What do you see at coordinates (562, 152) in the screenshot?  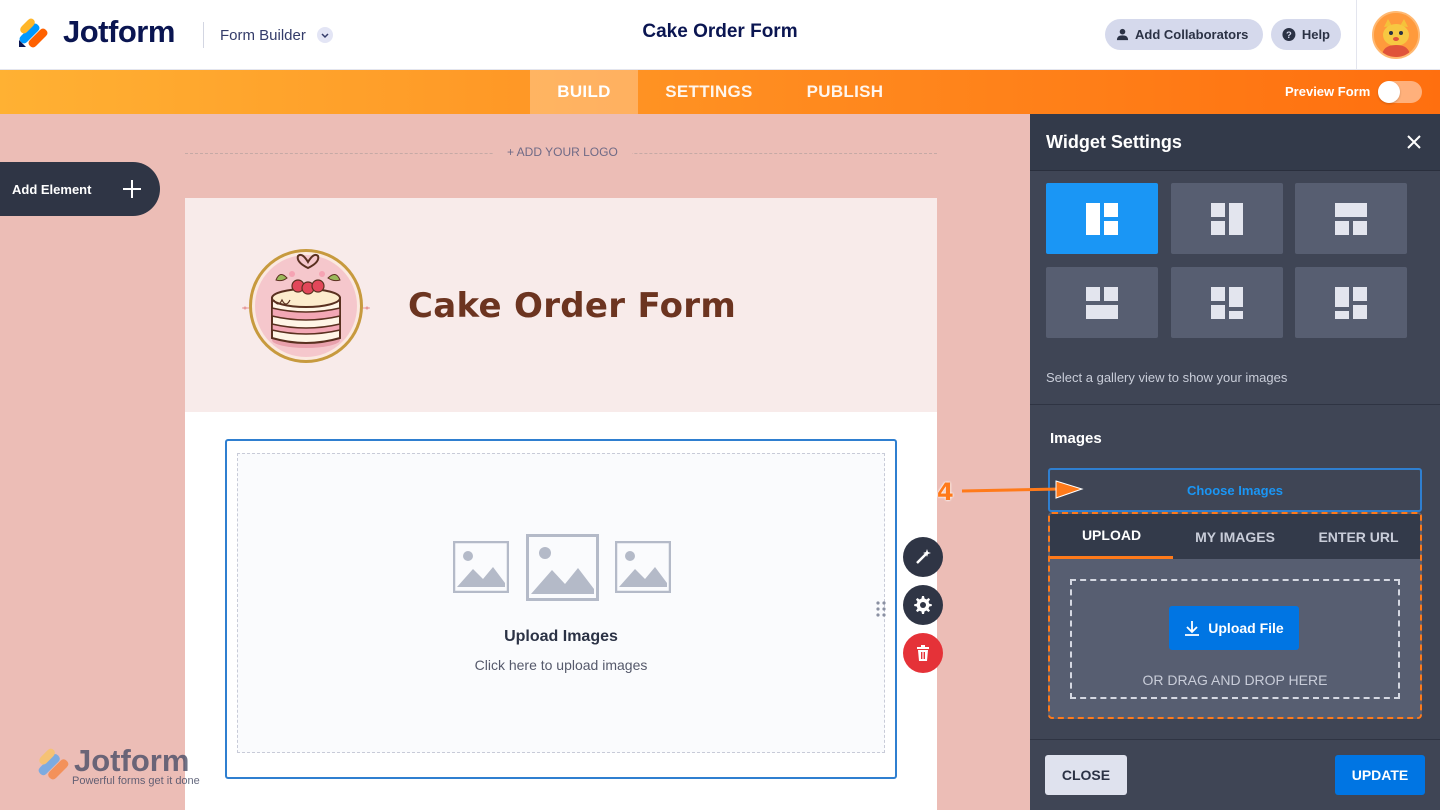 I see `add-logo-link: + ADD YOUR LOGO` at bounding box center [562, 152].